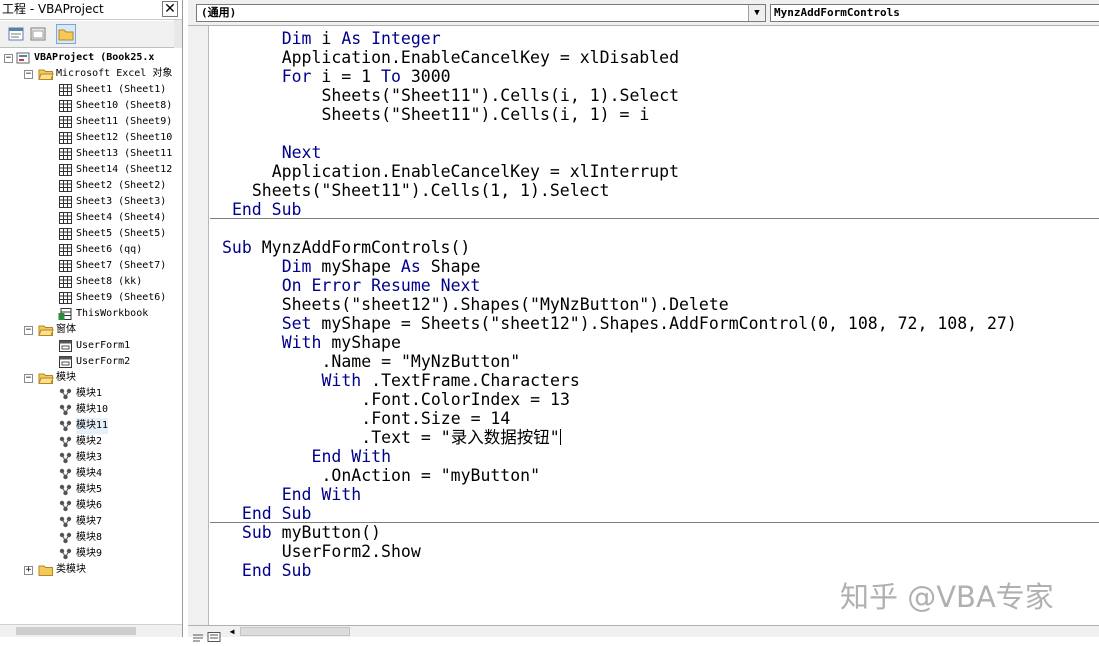  What do you see at coordinates (91, 218) in the screenshot?
I see `tree-node: Sheet4 (Sheet4)` at bounding box center [91, 218].